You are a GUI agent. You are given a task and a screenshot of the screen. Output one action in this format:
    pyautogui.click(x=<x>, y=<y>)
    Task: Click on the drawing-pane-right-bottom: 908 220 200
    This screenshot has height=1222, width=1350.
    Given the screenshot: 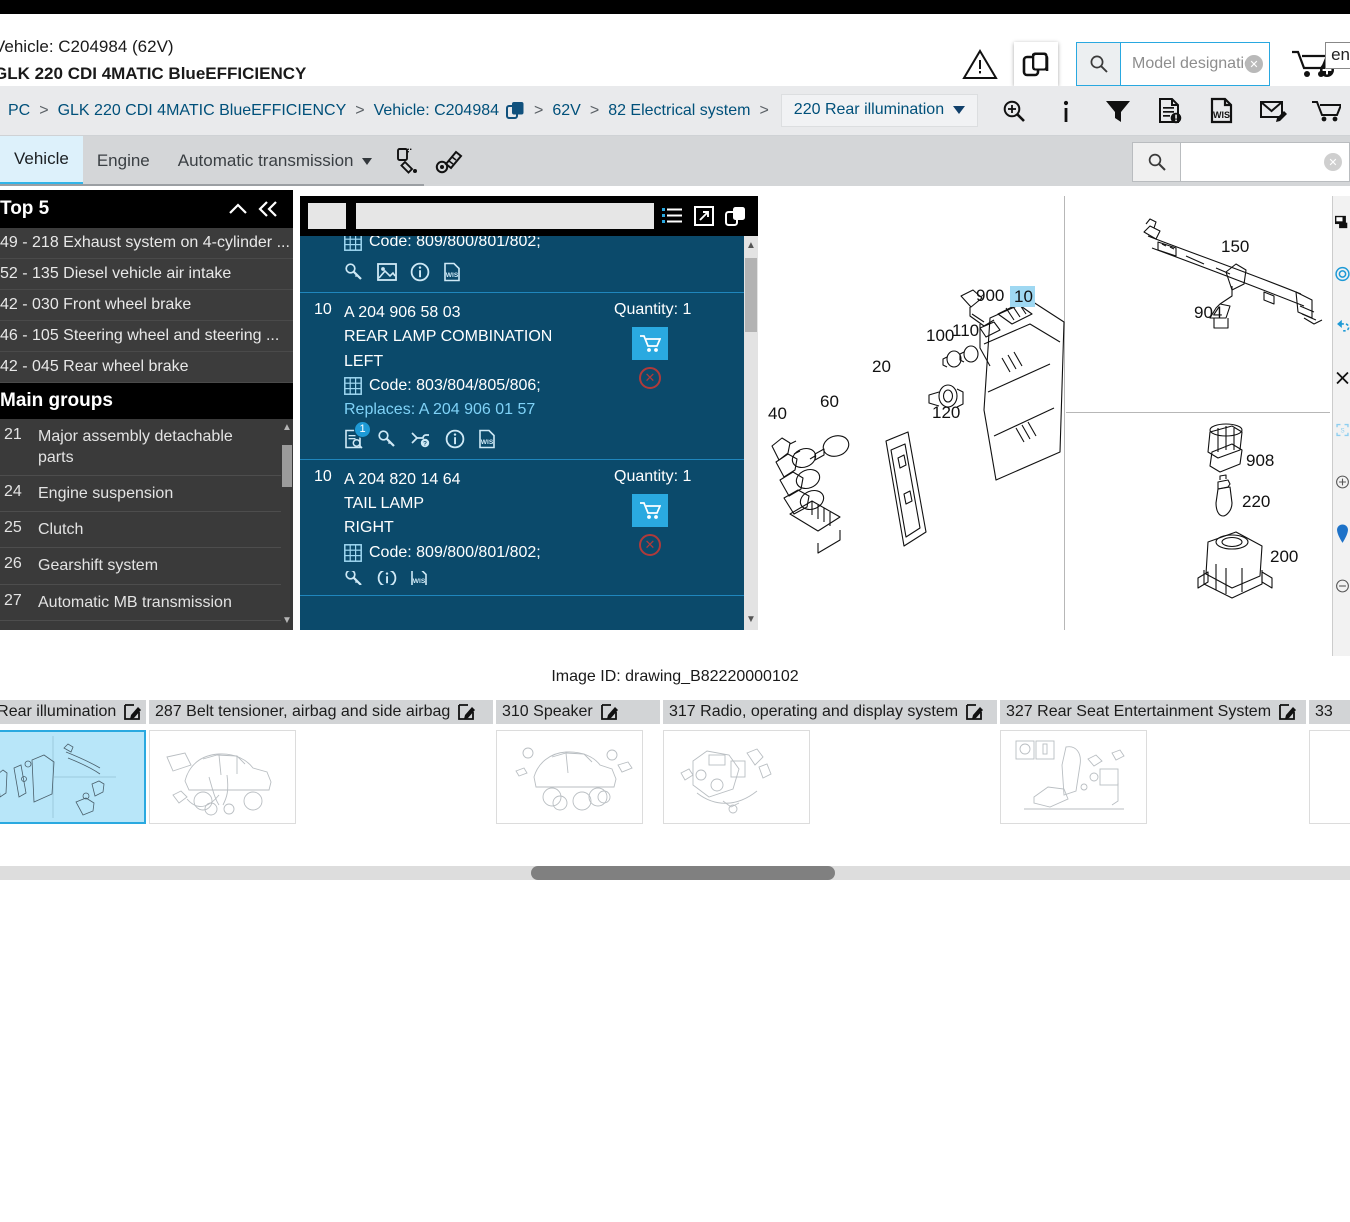 What is the action you would take?
    pyautogui.click(x=1198, y=522)
    